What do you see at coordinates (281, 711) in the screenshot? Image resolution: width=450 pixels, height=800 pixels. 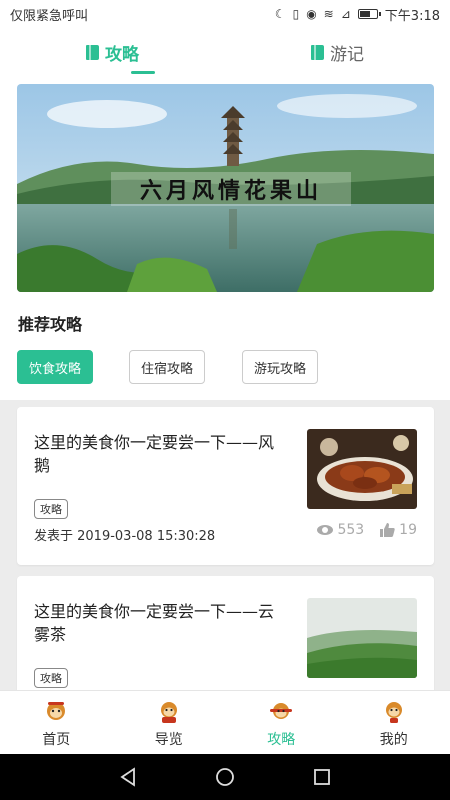 I see `monkey-guide-active-icon` at bounding box center [281, 711].